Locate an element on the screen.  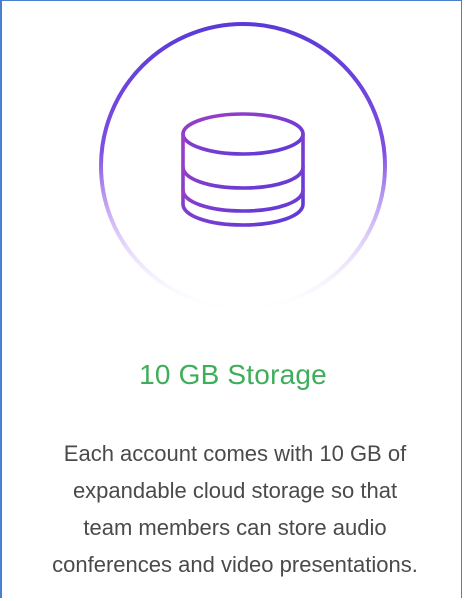
description-line: Each account comes with 10 GB of is located at coordinates (235, 453).